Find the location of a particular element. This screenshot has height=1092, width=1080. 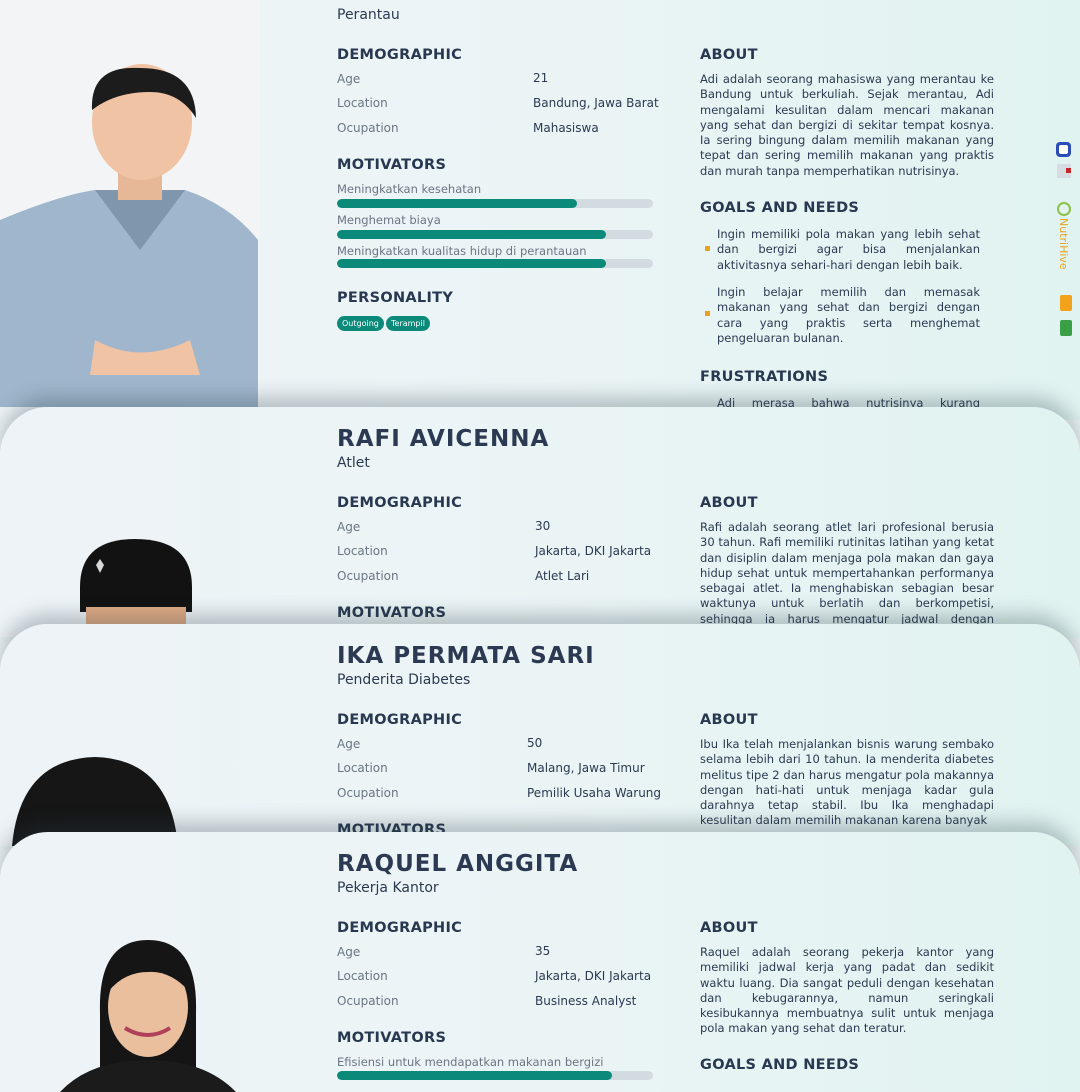

persona-role: Penderita Diabetes is located at coordinates (404, 680).